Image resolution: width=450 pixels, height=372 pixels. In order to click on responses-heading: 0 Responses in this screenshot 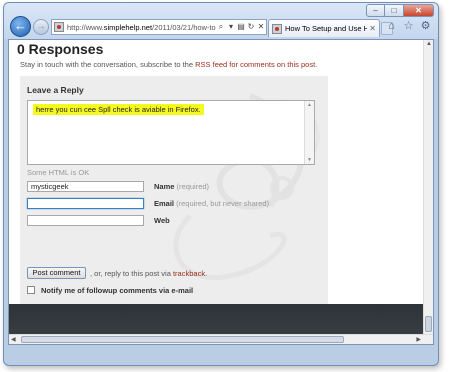, I will do `click(60, 49)`.